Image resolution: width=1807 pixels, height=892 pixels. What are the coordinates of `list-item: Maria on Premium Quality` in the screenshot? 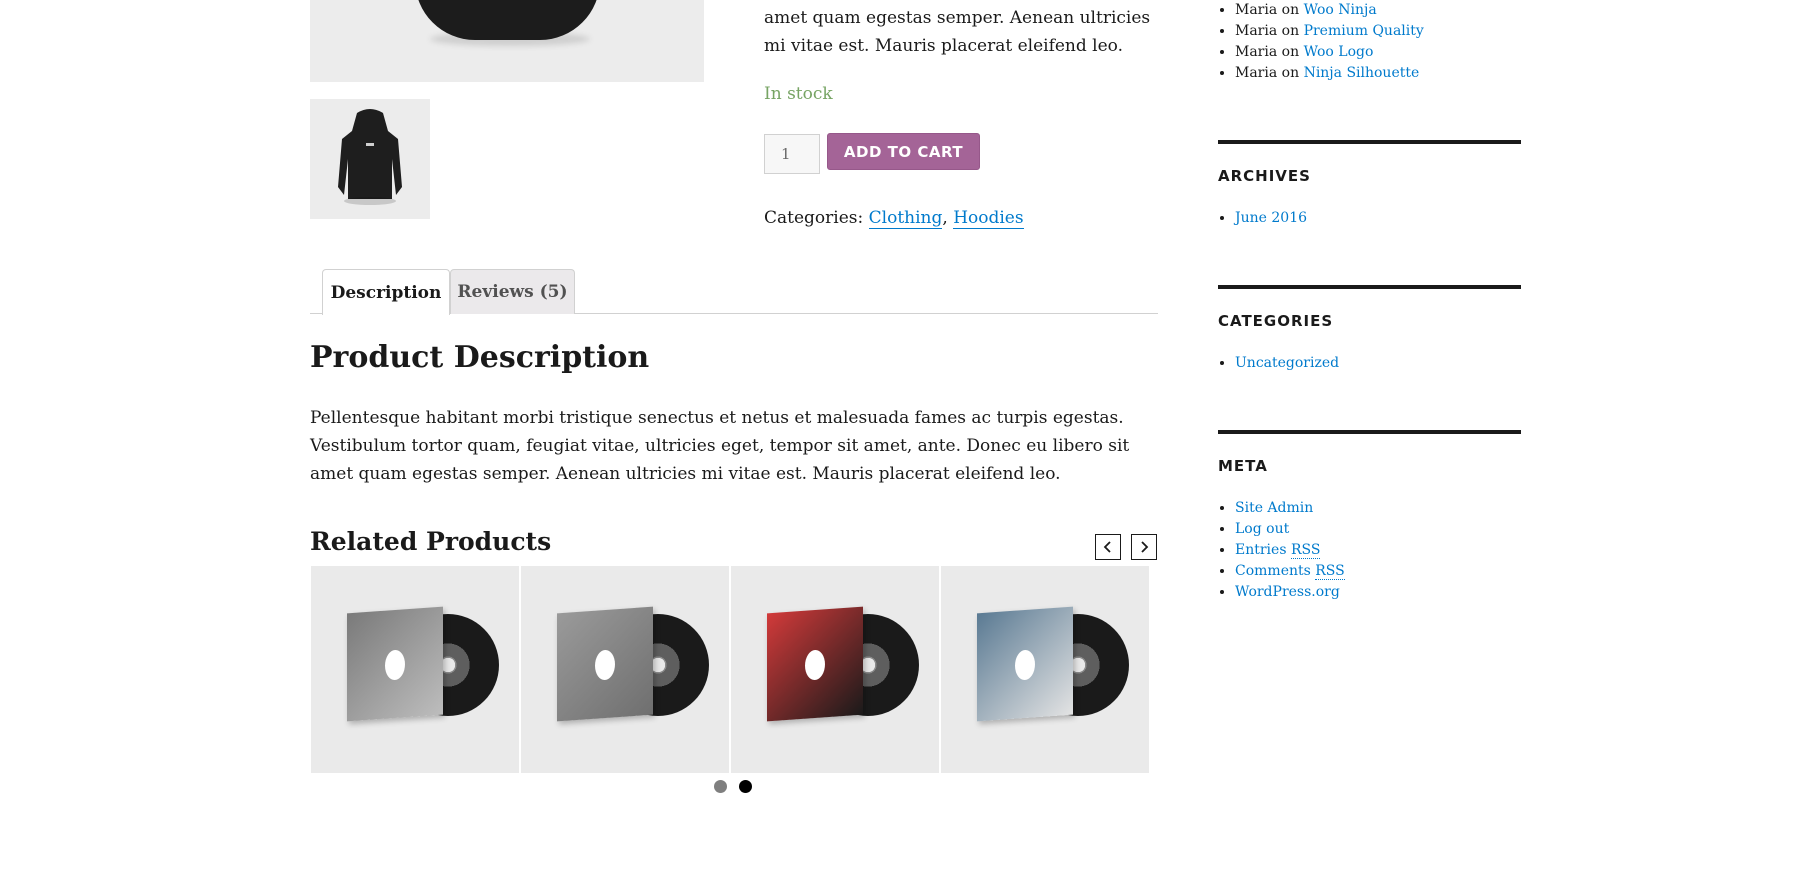 It's located at (1329, 31).